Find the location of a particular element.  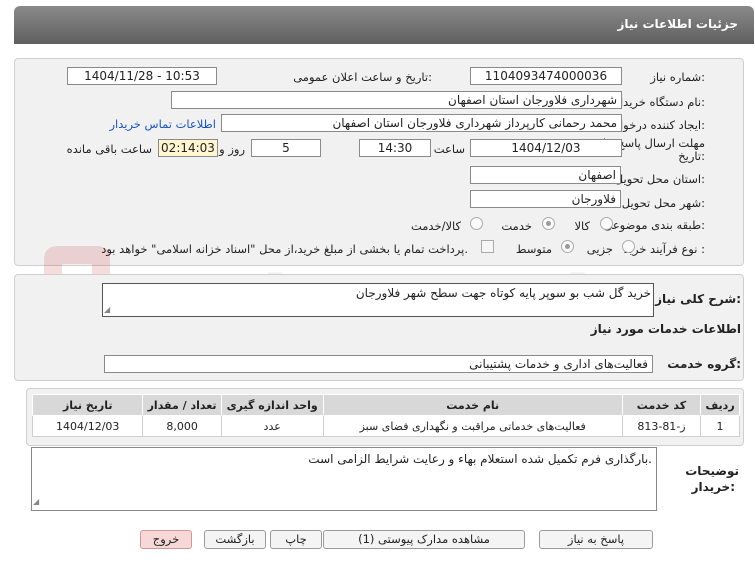

buyer-contact-link: اطلاعات تماس خریدار is located at coordinates (162, 124).